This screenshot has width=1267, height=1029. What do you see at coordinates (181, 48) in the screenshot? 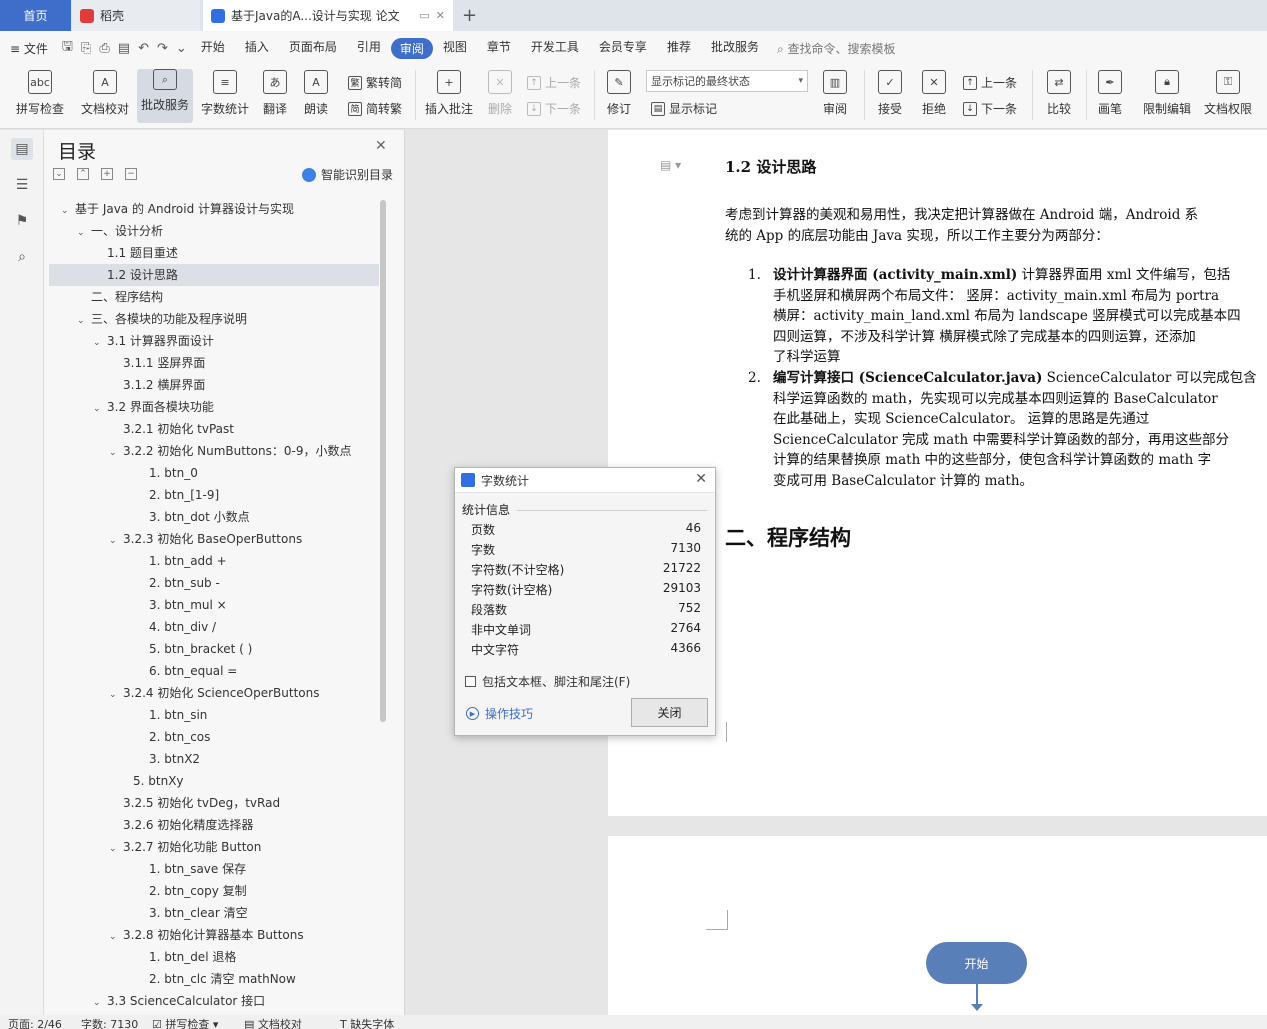
I see `more-icon: ⌄` at bounding box center [181, 48].